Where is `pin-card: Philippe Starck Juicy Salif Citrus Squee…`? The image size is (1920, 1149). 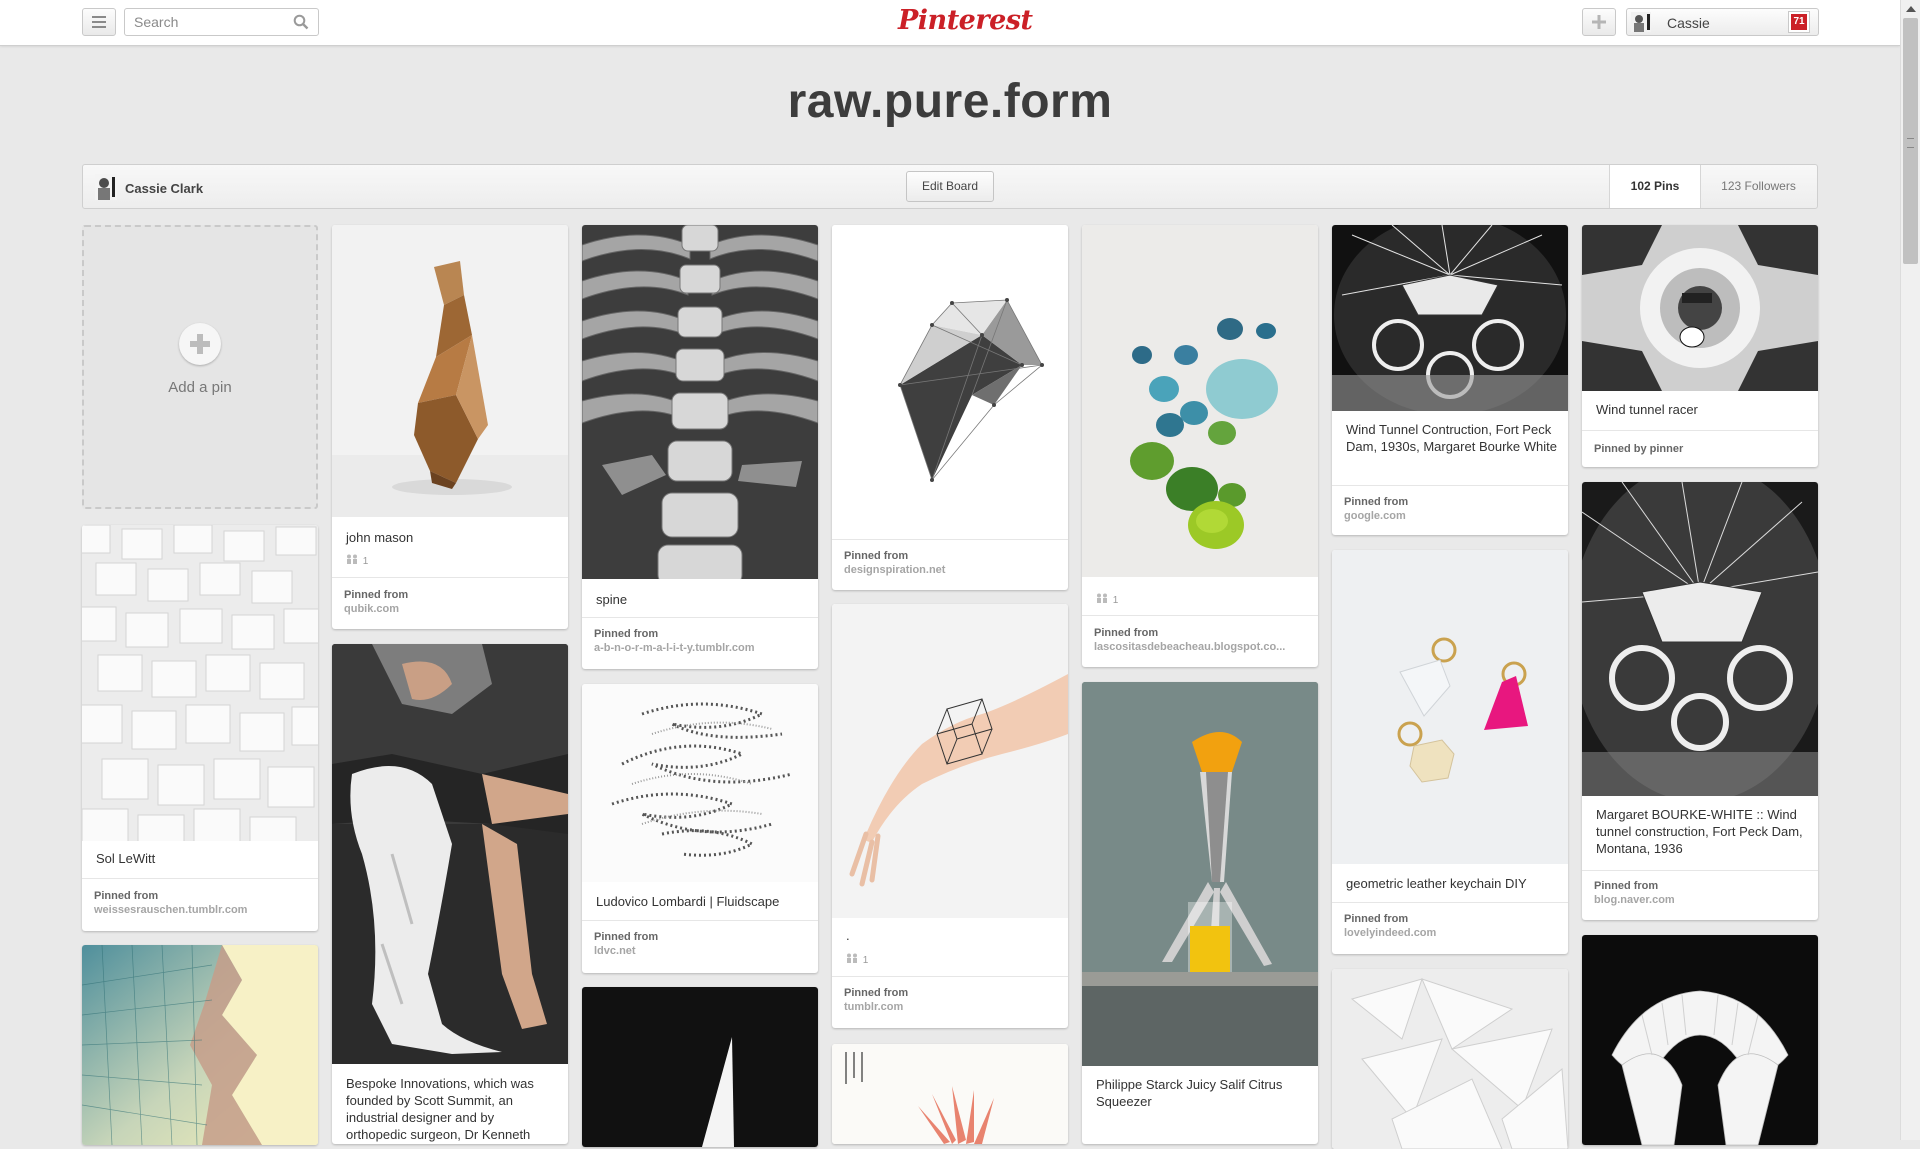 pin-card: Philippe Starck Juicy Salif Citrus Squee… is located at coordinates (1200, 913).